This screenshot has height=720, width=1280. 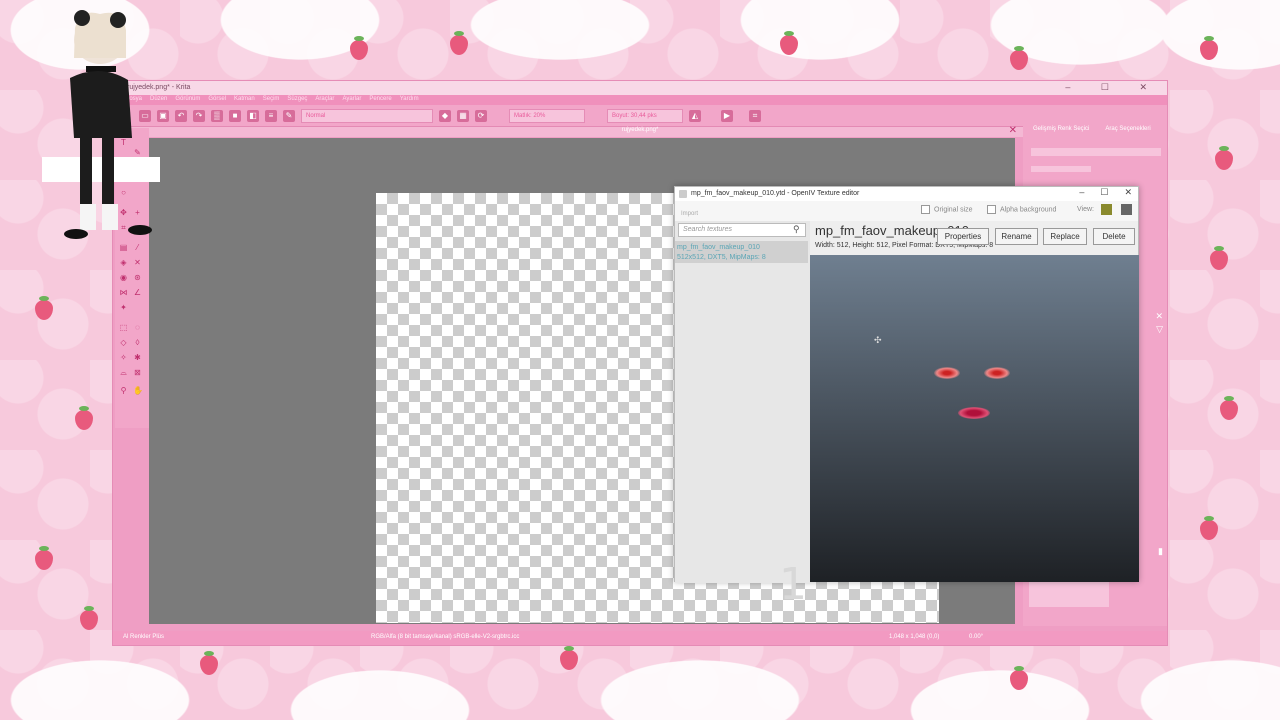 I want to click on list-view-icon, so click(x=1126, y=209).